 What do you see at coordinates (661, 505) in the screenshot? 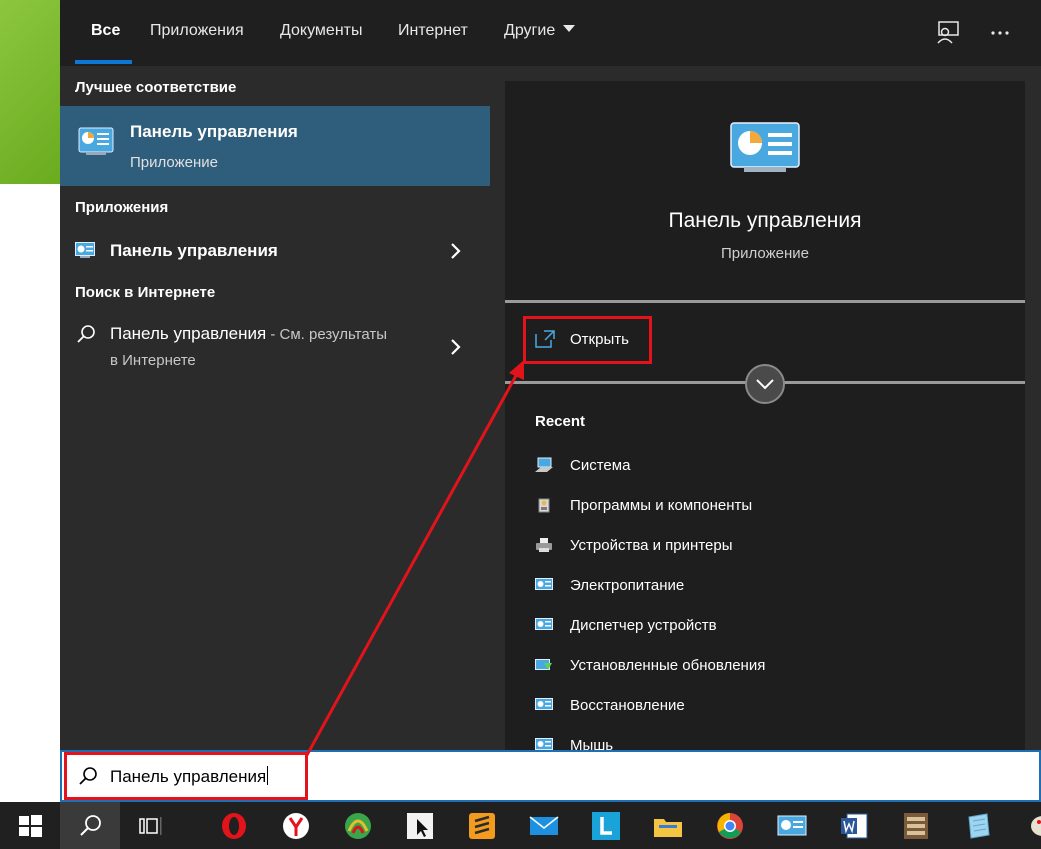
I see `recent-item-label: Программы и компоненты` at bounding box center [661, 505].